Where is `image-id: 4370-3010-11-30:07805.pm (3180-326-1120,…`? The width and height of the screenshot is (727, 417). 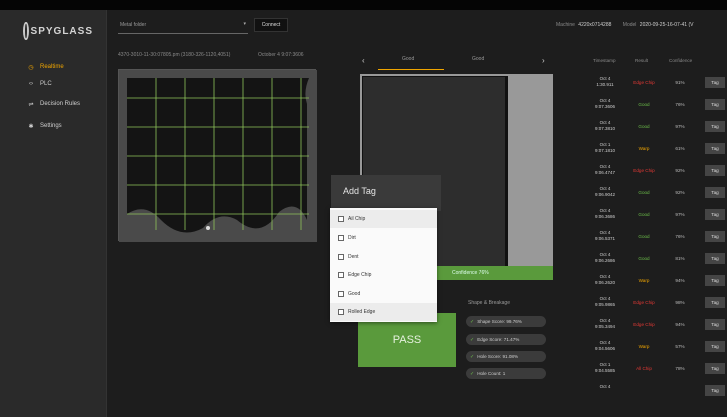 image-id: 4370-3010-11-30:07805.pm (3180-326-1120,… is located at coordinates (174, 55).